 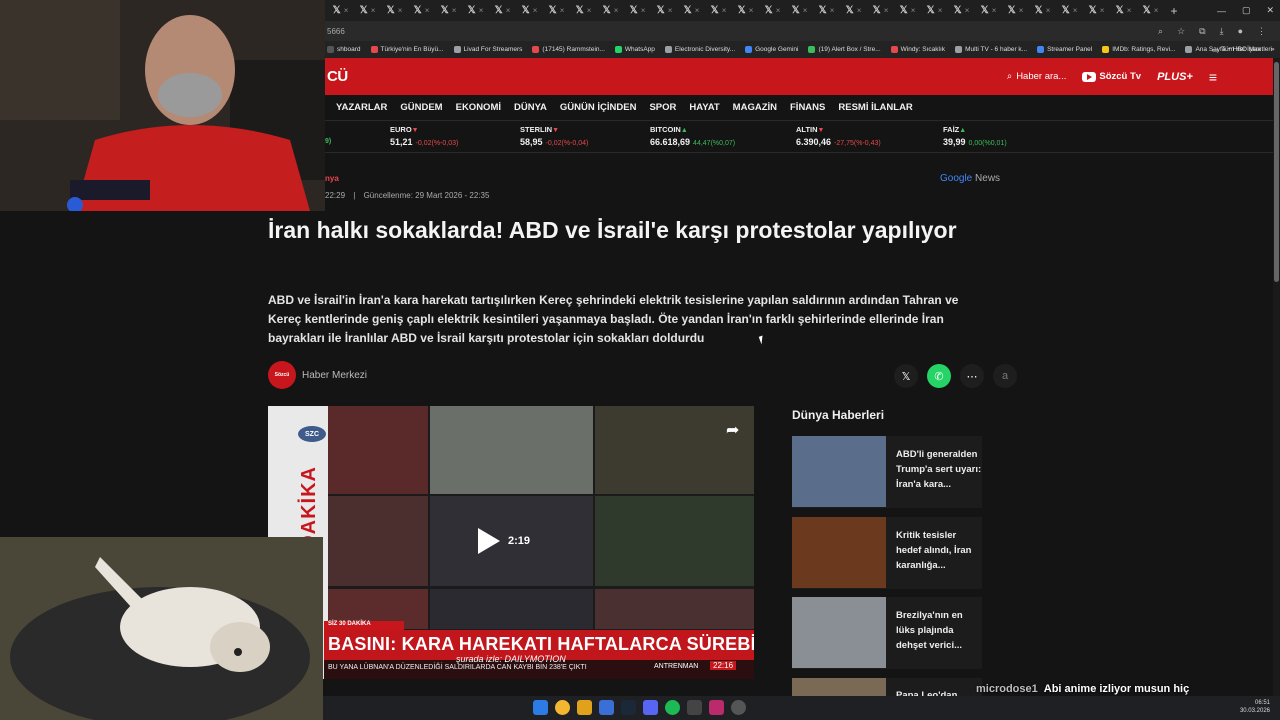 I want to click on ticker-item: STERLIN▼ 58,95 -0,02(%-0,04), so click(x=554, y=136).